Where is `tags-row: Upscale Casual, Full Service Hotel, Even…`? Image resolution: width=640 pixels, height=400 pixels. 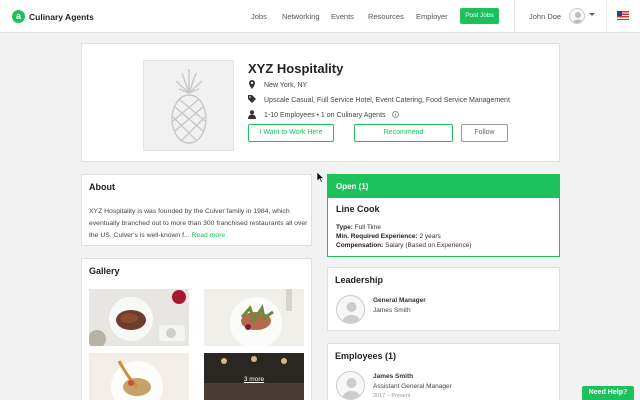 tags-row: Upscale Casual, Full Service Hotel, Even… is located at coordinates (379, 100).